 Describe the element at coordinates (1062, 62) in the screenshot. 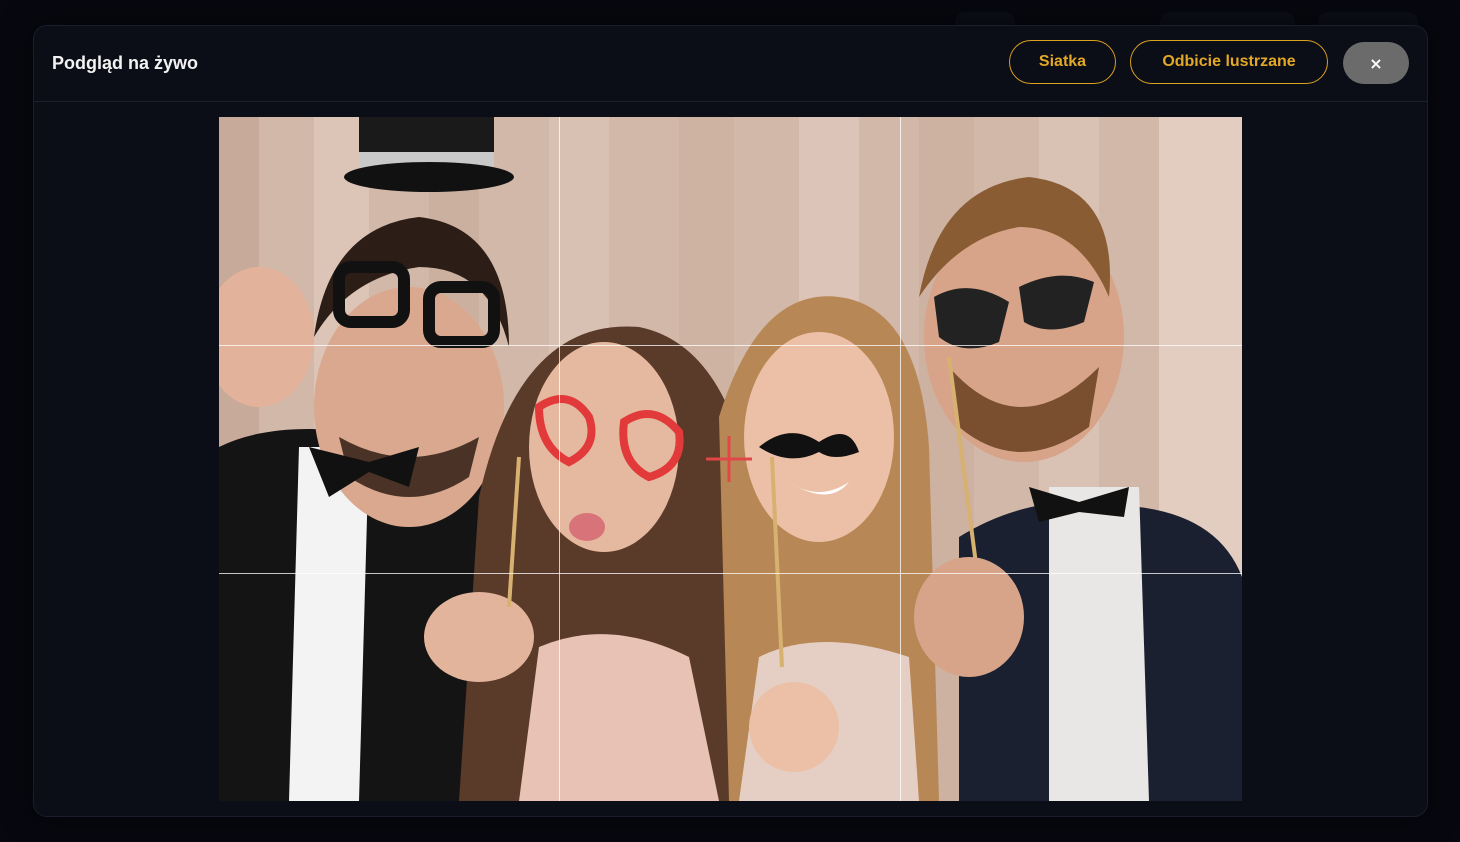

I see `grid-toggle-button: Siatka` at that location.